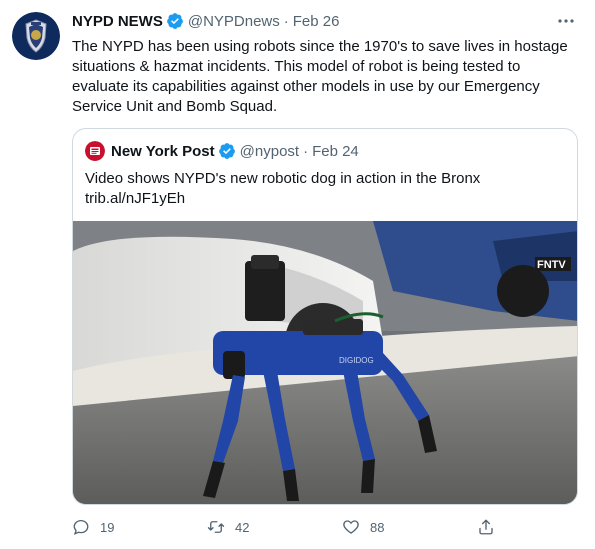 This screenshot has height=549, width=595. I want to click on avatar, so click(36, 36).